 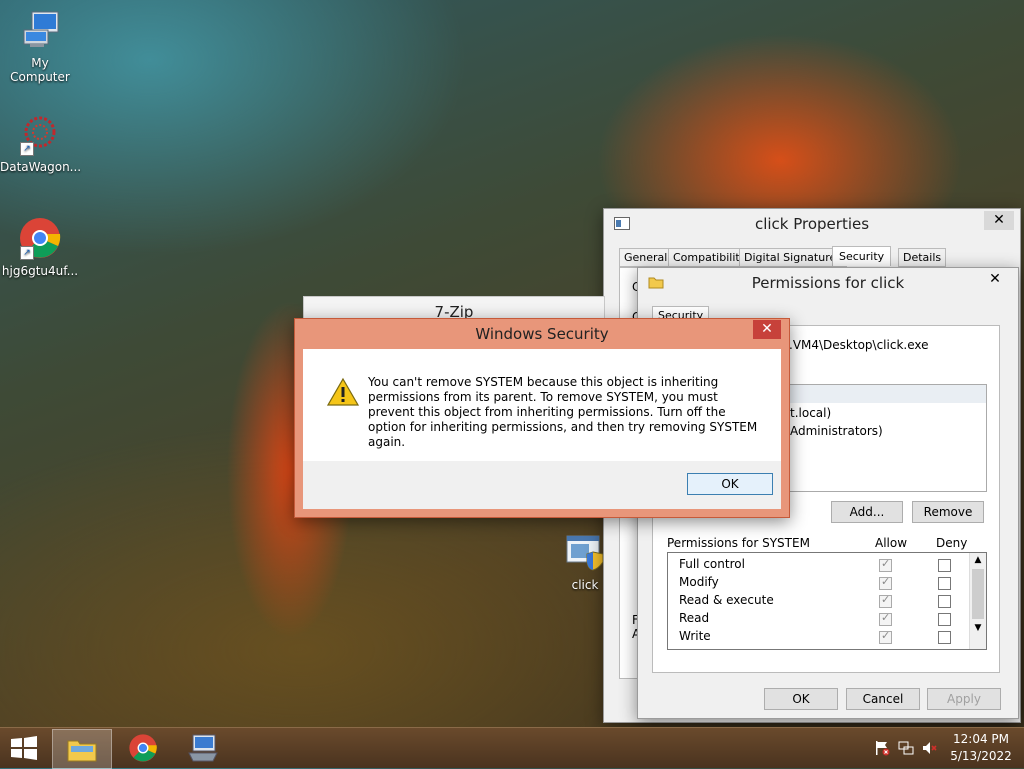 I want to click on scroll-up-icon: ▲, so click(x=978, y=560).